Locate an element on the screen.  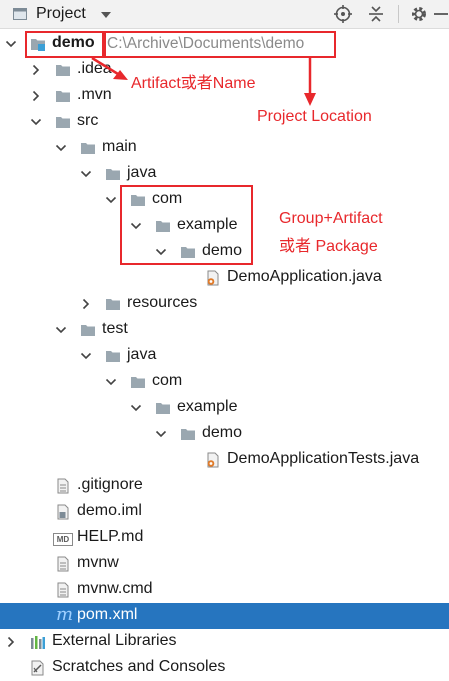
project-view-title: Project is located at coordinates (61, 14).